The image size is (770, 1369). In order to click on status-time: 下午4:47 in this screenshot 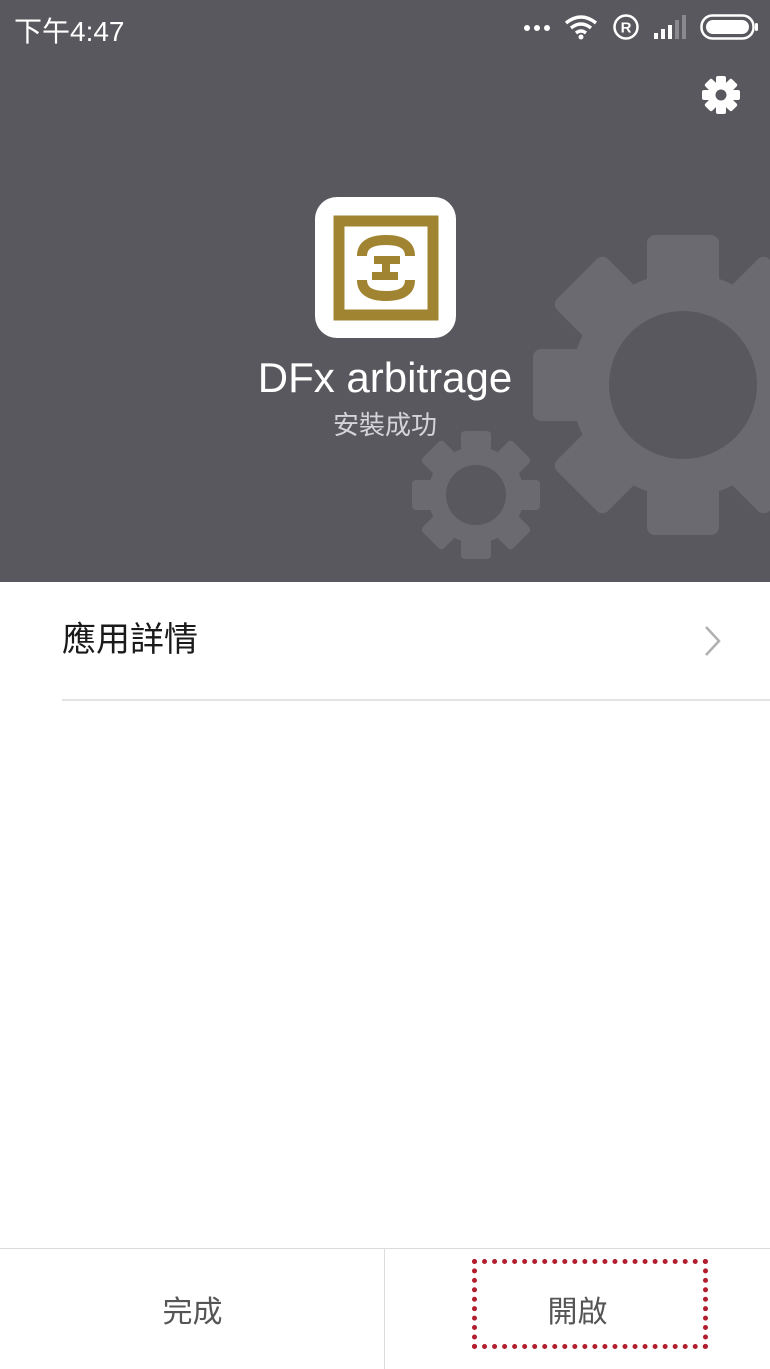, I will do `click(69, 31)`.